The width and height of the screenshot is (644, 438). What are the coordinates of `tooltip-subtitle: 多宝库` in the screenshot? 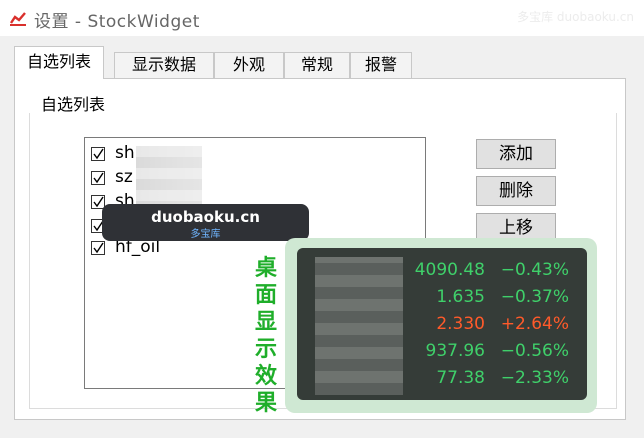 It's located at (205, 234).